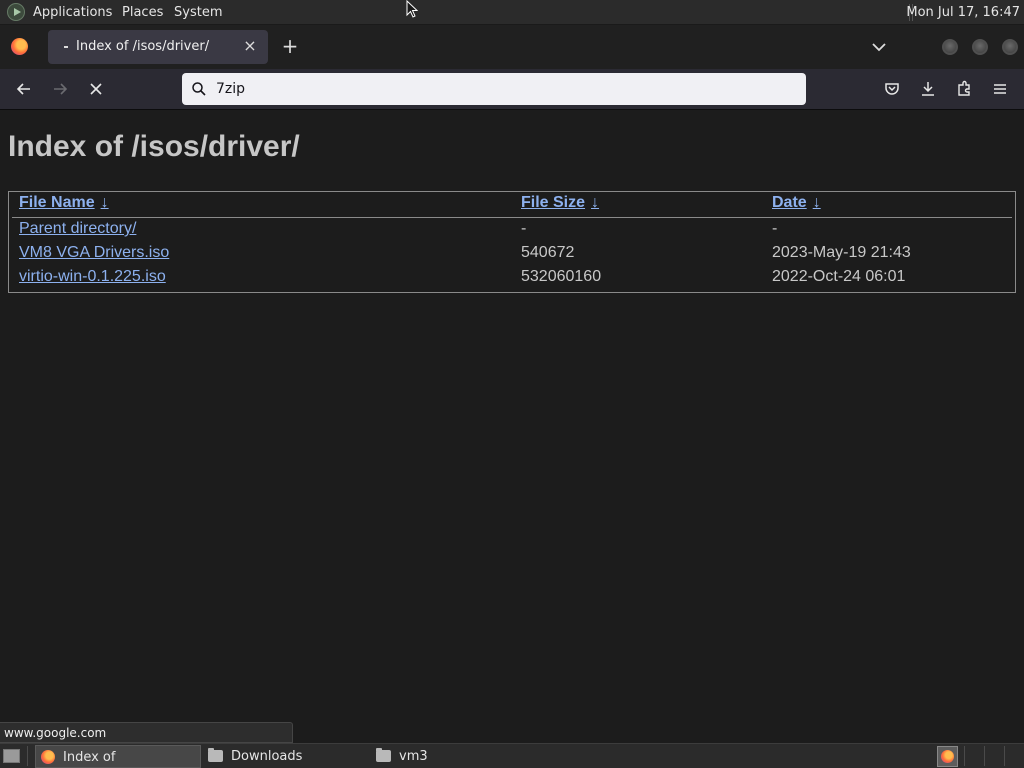  Describe the element at coordinates (154, 146) in the screenshot. I see `page-title: Index of /isos/driver/` at that location.